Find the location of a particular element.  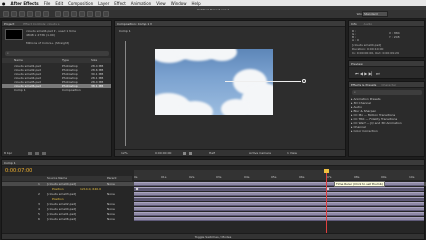

column-source-name: Source Name is located at coordinates (57, 178).